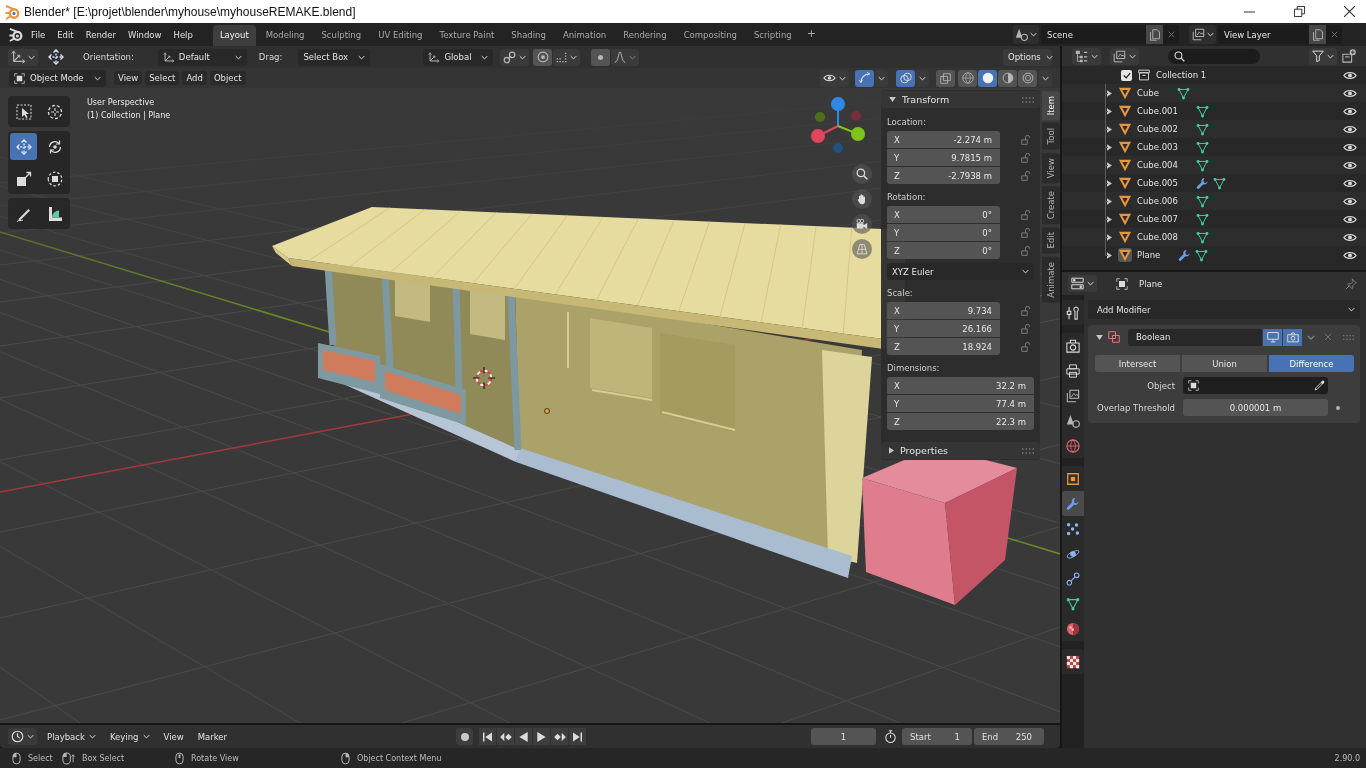 The width and height of the screenshot is (1366, 768). What do you see at coordinates (838, 126) in the screenshot?
I see `axis-gizmo-icon` at bounding box center [838, 126].